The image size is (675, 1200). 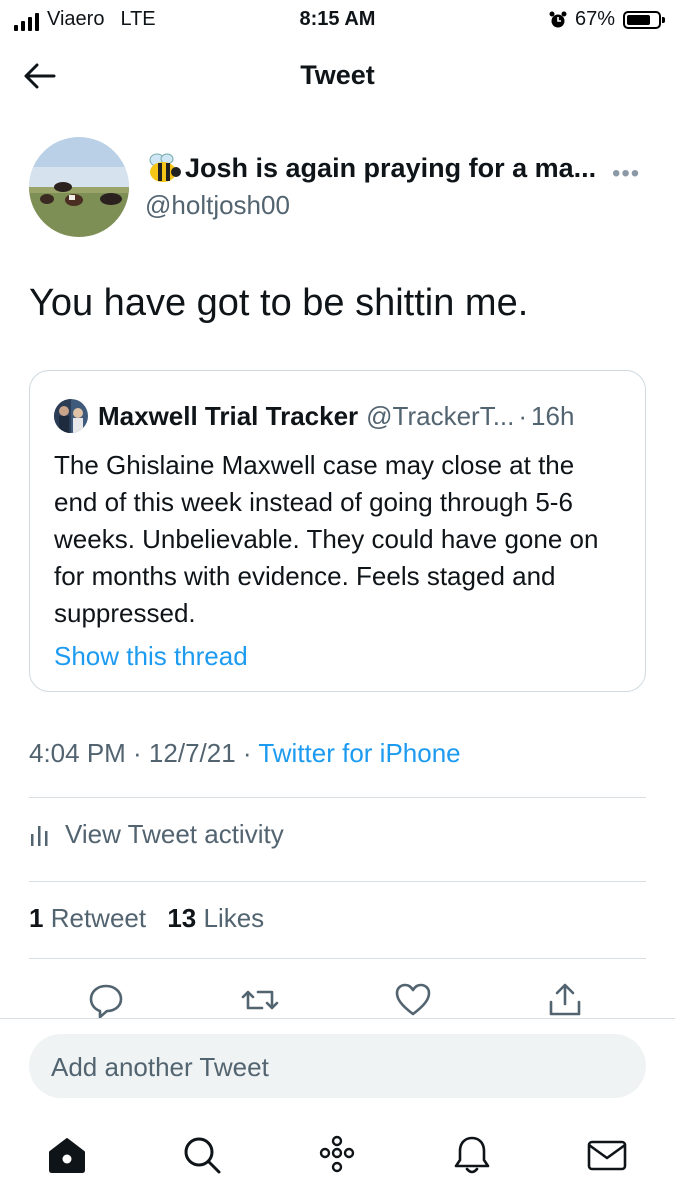 What do you see at coordinates (79, 187) in the screenshot?
I see `avatar` at bounding box center [79, 187].